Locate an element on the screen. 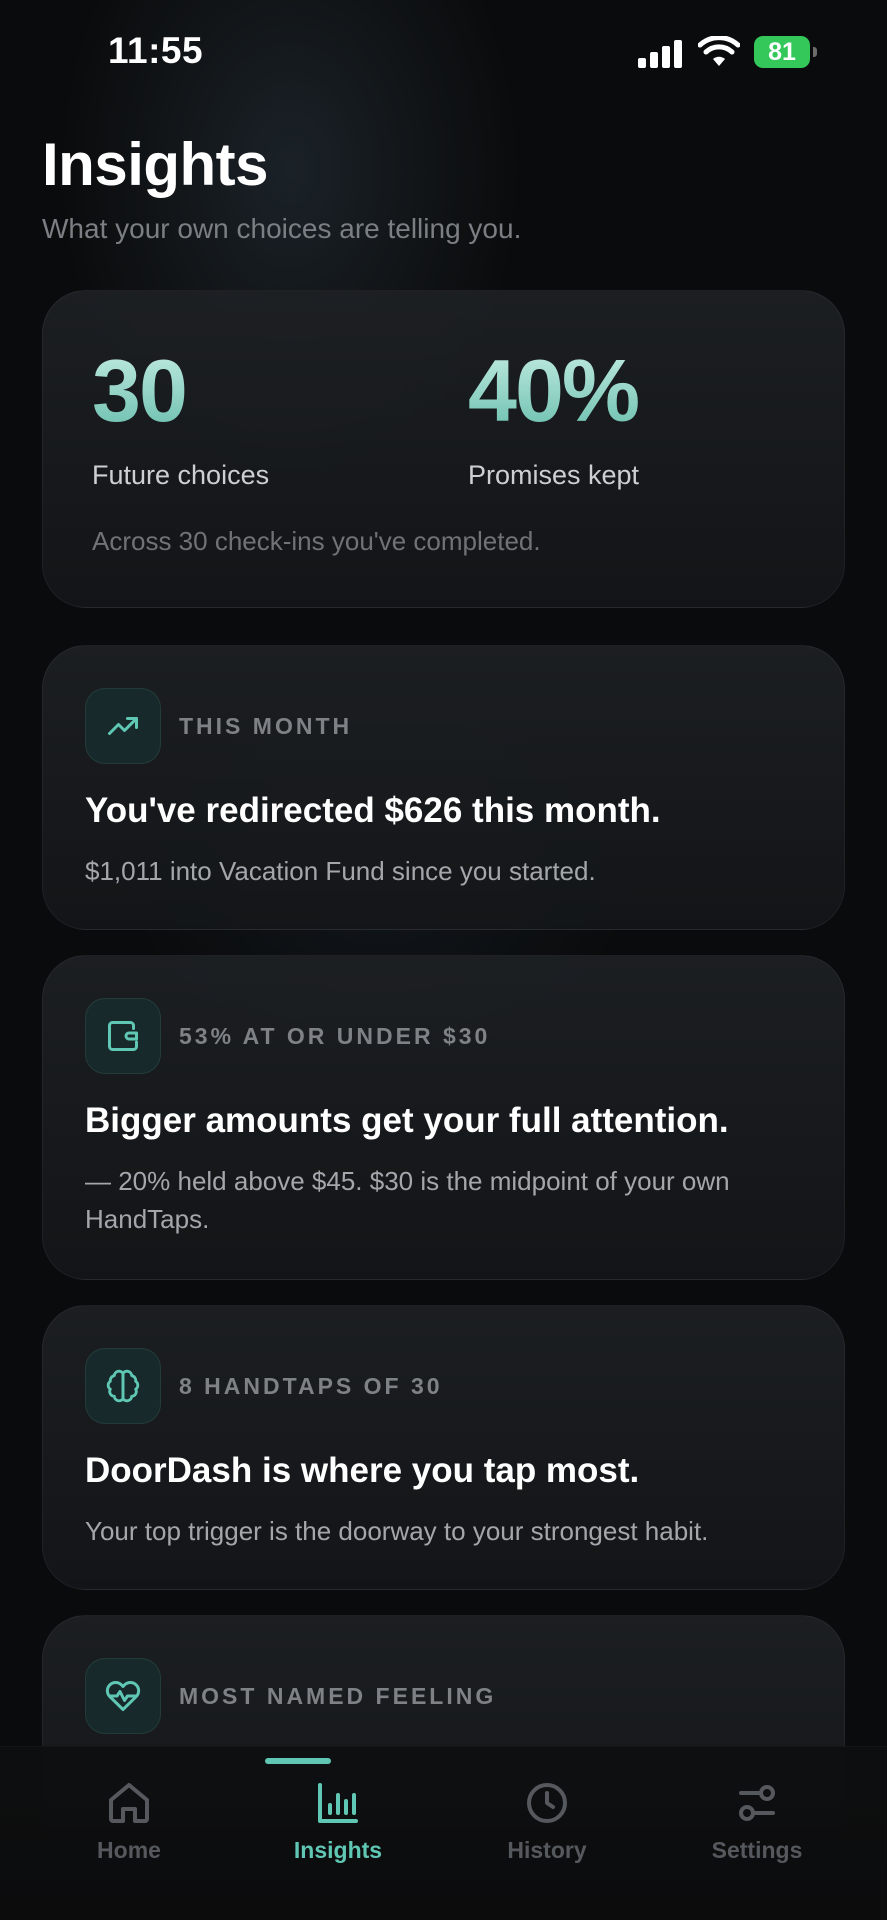 This screenshot has width=887, height=1920. nav-label: Home is located at coordinates (129, 1850).